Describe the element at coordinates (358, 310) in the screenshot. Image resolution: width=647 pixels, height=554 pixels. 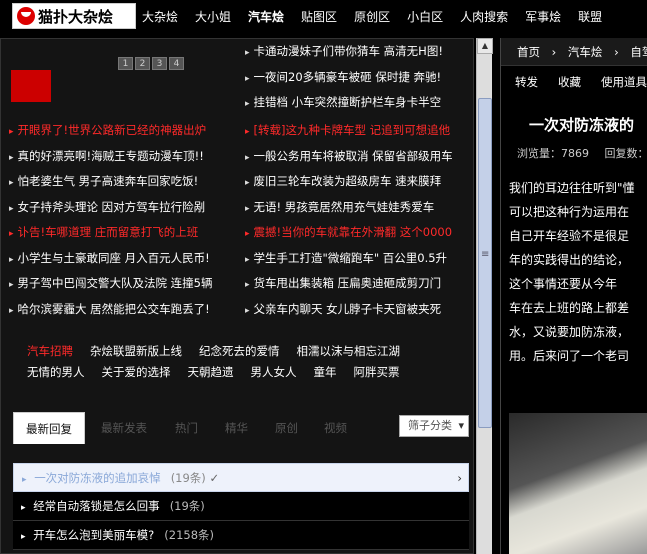
I see `news-item: 父亲车内聊天 女儿脖子卡天窗被夹死` at that location.